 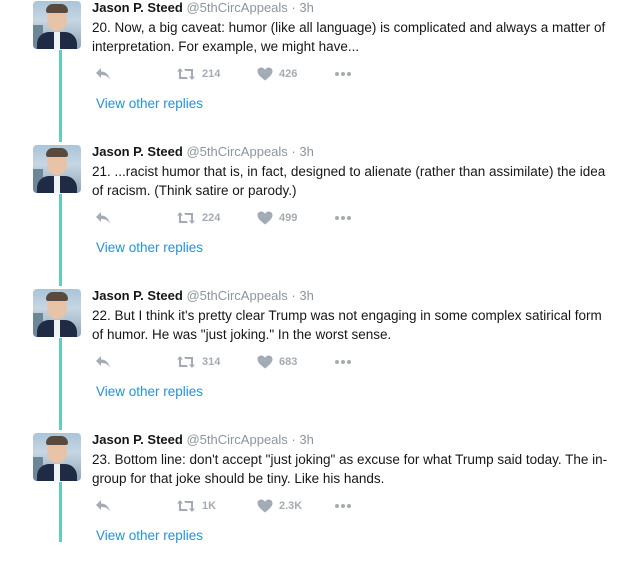 I want to click on retweet-button: 314, so click(x=198, y=362).